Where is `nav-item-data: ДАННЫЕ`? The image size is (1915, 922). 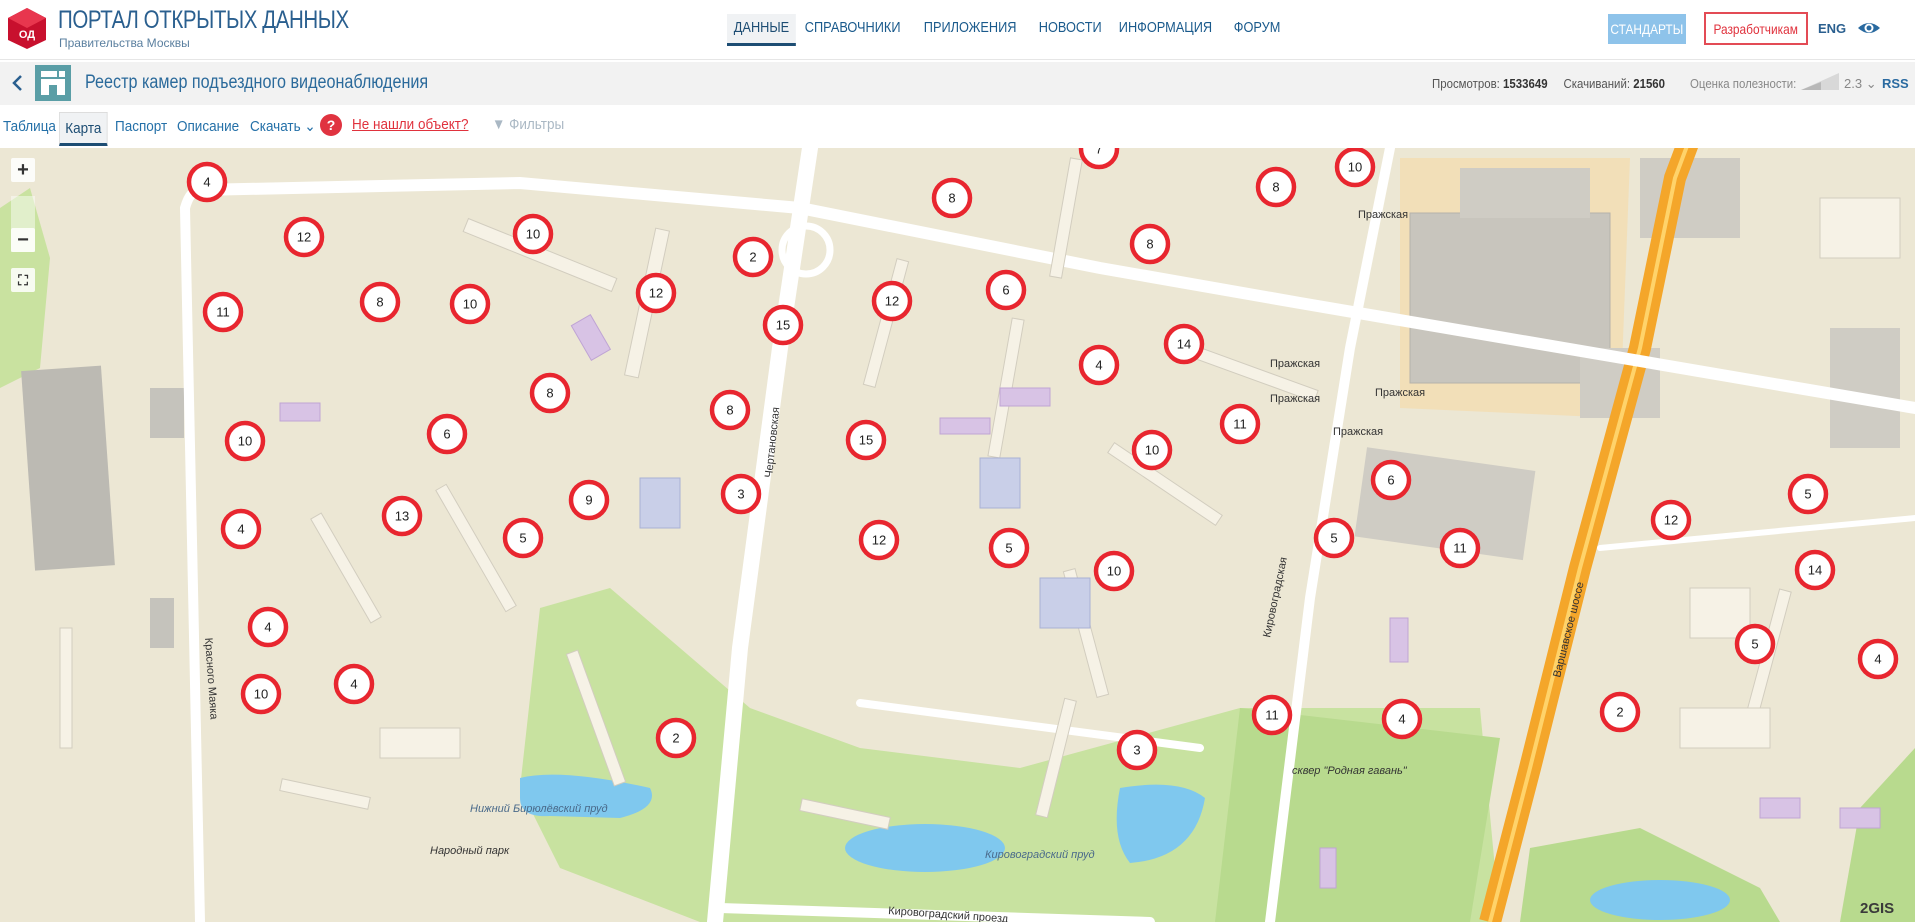
nav-item-data: ДАННЫЕ is located at coordinates (761, 30).